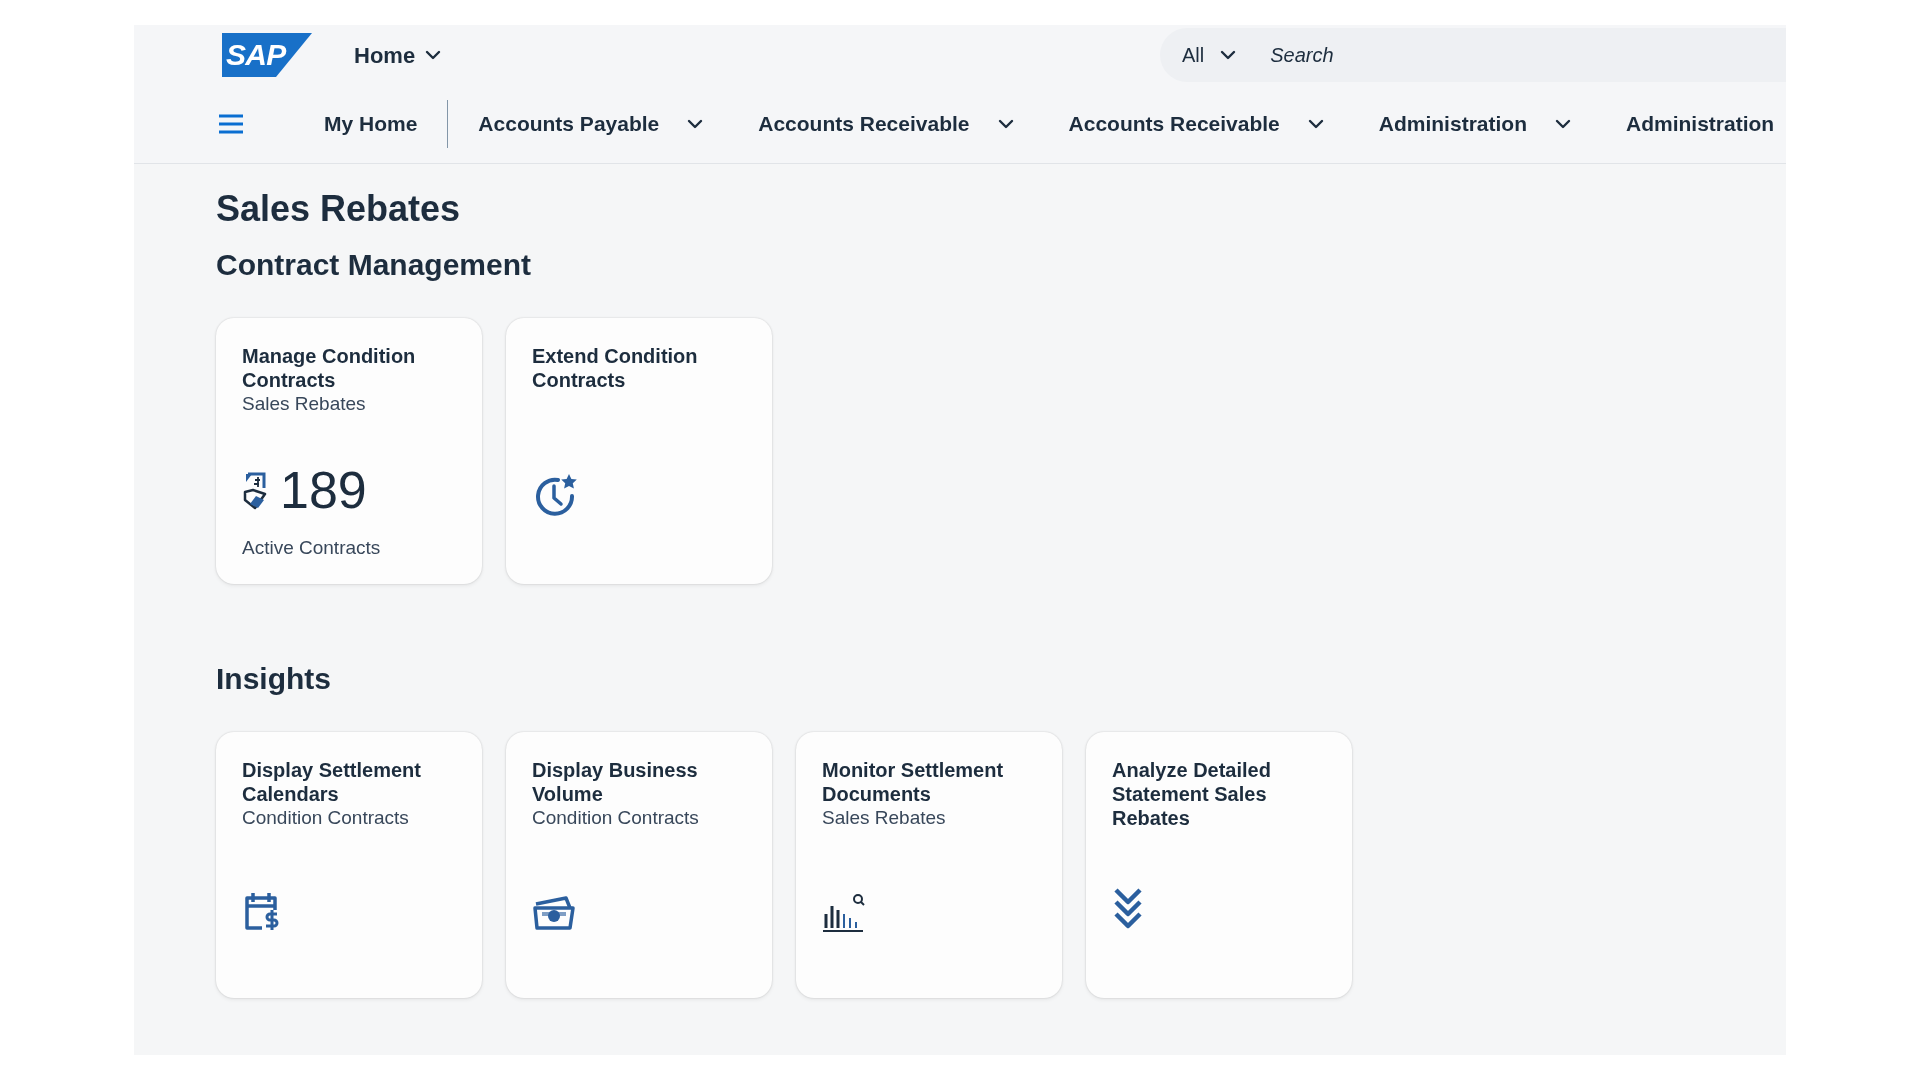 The height and width of the screenshot is (1080, 1920). What do you see at coordinates (274, 679) in the screenshot?
I see `section-title: Insights` at bounding box center [274, 679].